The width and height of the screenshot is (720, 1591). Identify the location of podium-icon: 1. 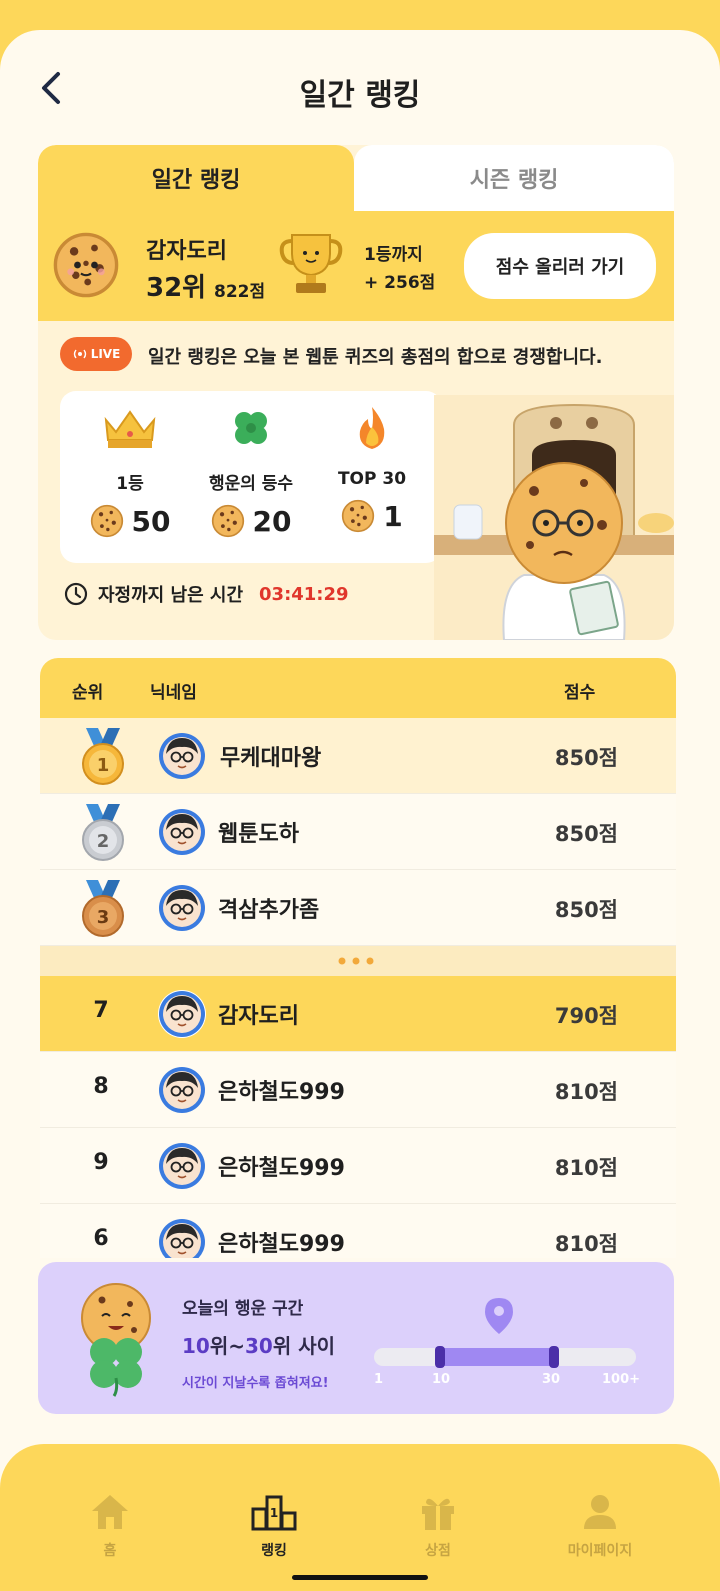
(274, 1513).